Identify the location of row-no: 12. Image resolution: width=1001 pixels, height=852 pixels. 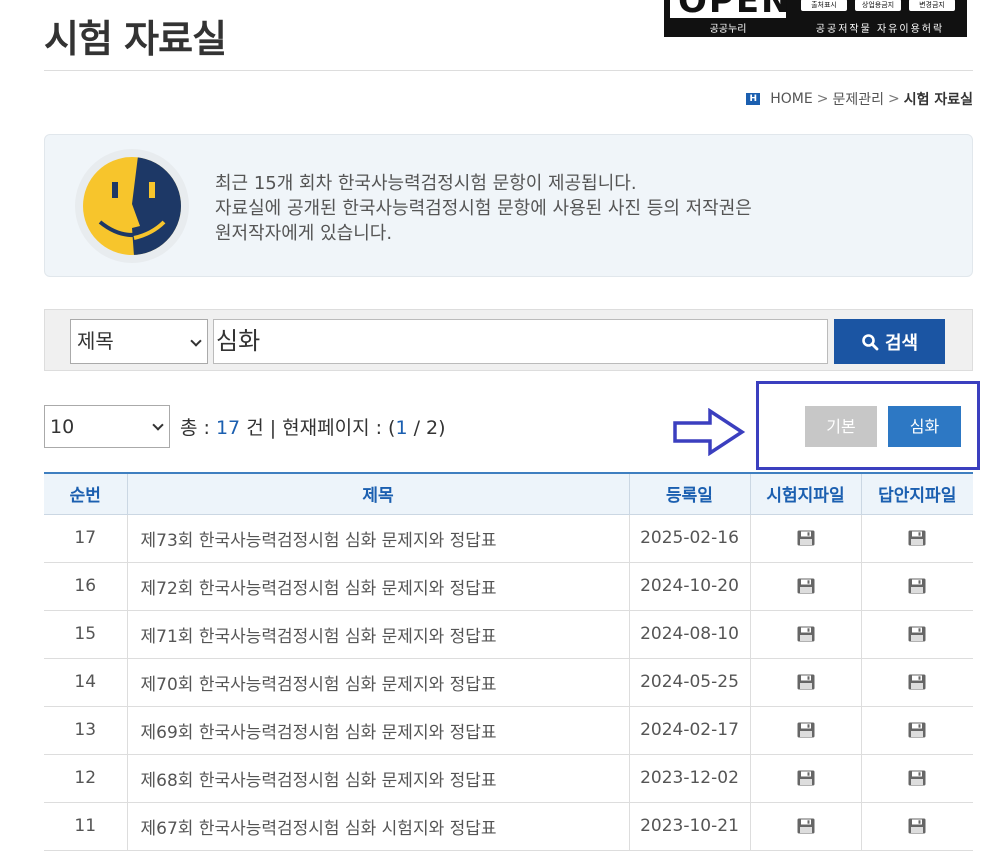
(85, 778).